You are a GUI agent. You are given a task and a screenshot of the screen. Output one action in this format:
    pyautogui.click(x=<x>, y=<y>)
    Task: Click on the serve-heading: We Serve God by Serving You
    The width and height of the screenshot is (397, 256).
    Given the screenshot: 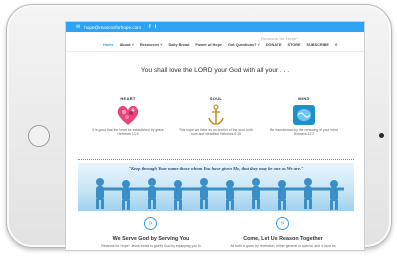 What is the action you would take?
    pyautogui.click(x=151, y=239)
    